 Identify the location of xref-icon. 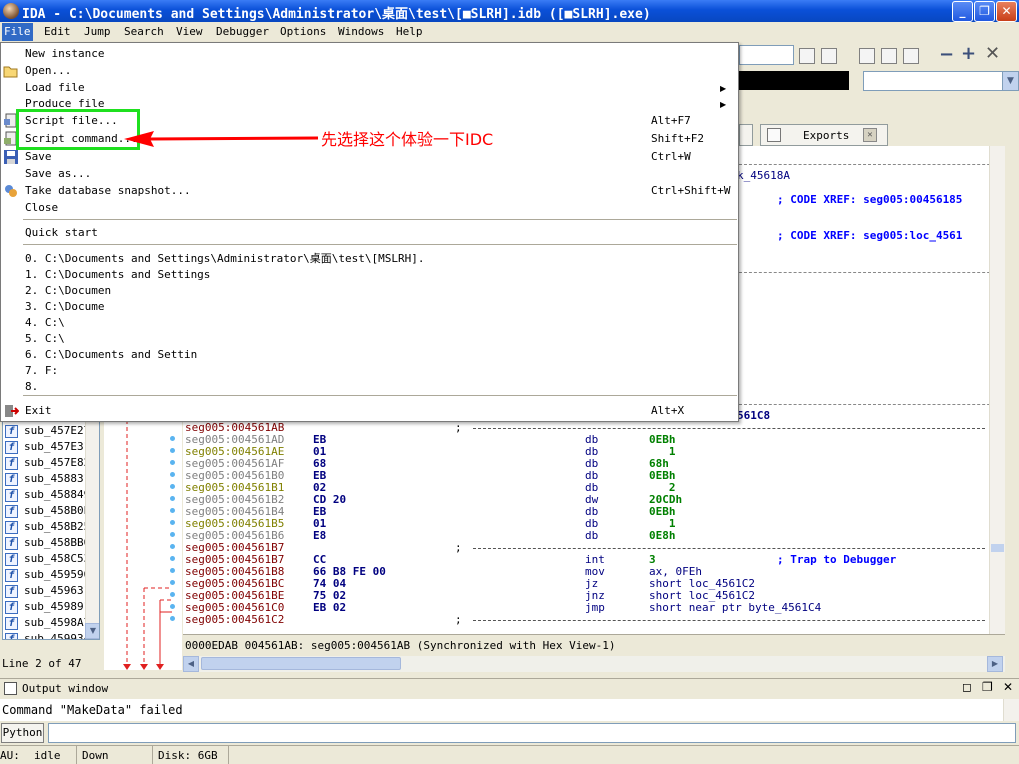
(807, 56).